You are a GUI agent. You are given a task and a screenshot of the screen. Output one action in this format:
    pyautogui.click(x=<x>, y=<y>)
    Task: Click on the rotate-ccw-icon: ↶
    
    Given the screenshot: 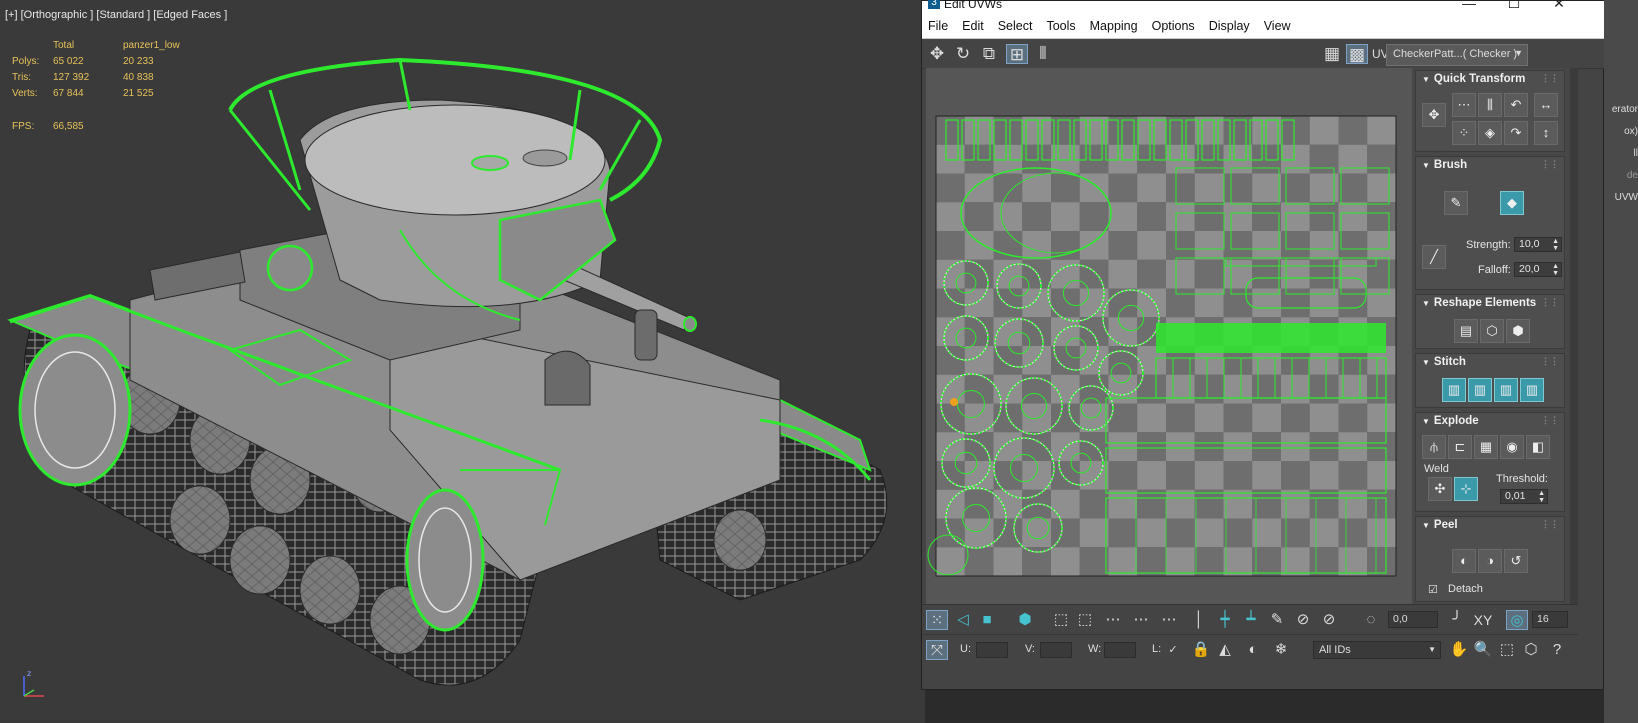 What is the action you would take?
    pyautogui.click(x=1516, y=105)
    